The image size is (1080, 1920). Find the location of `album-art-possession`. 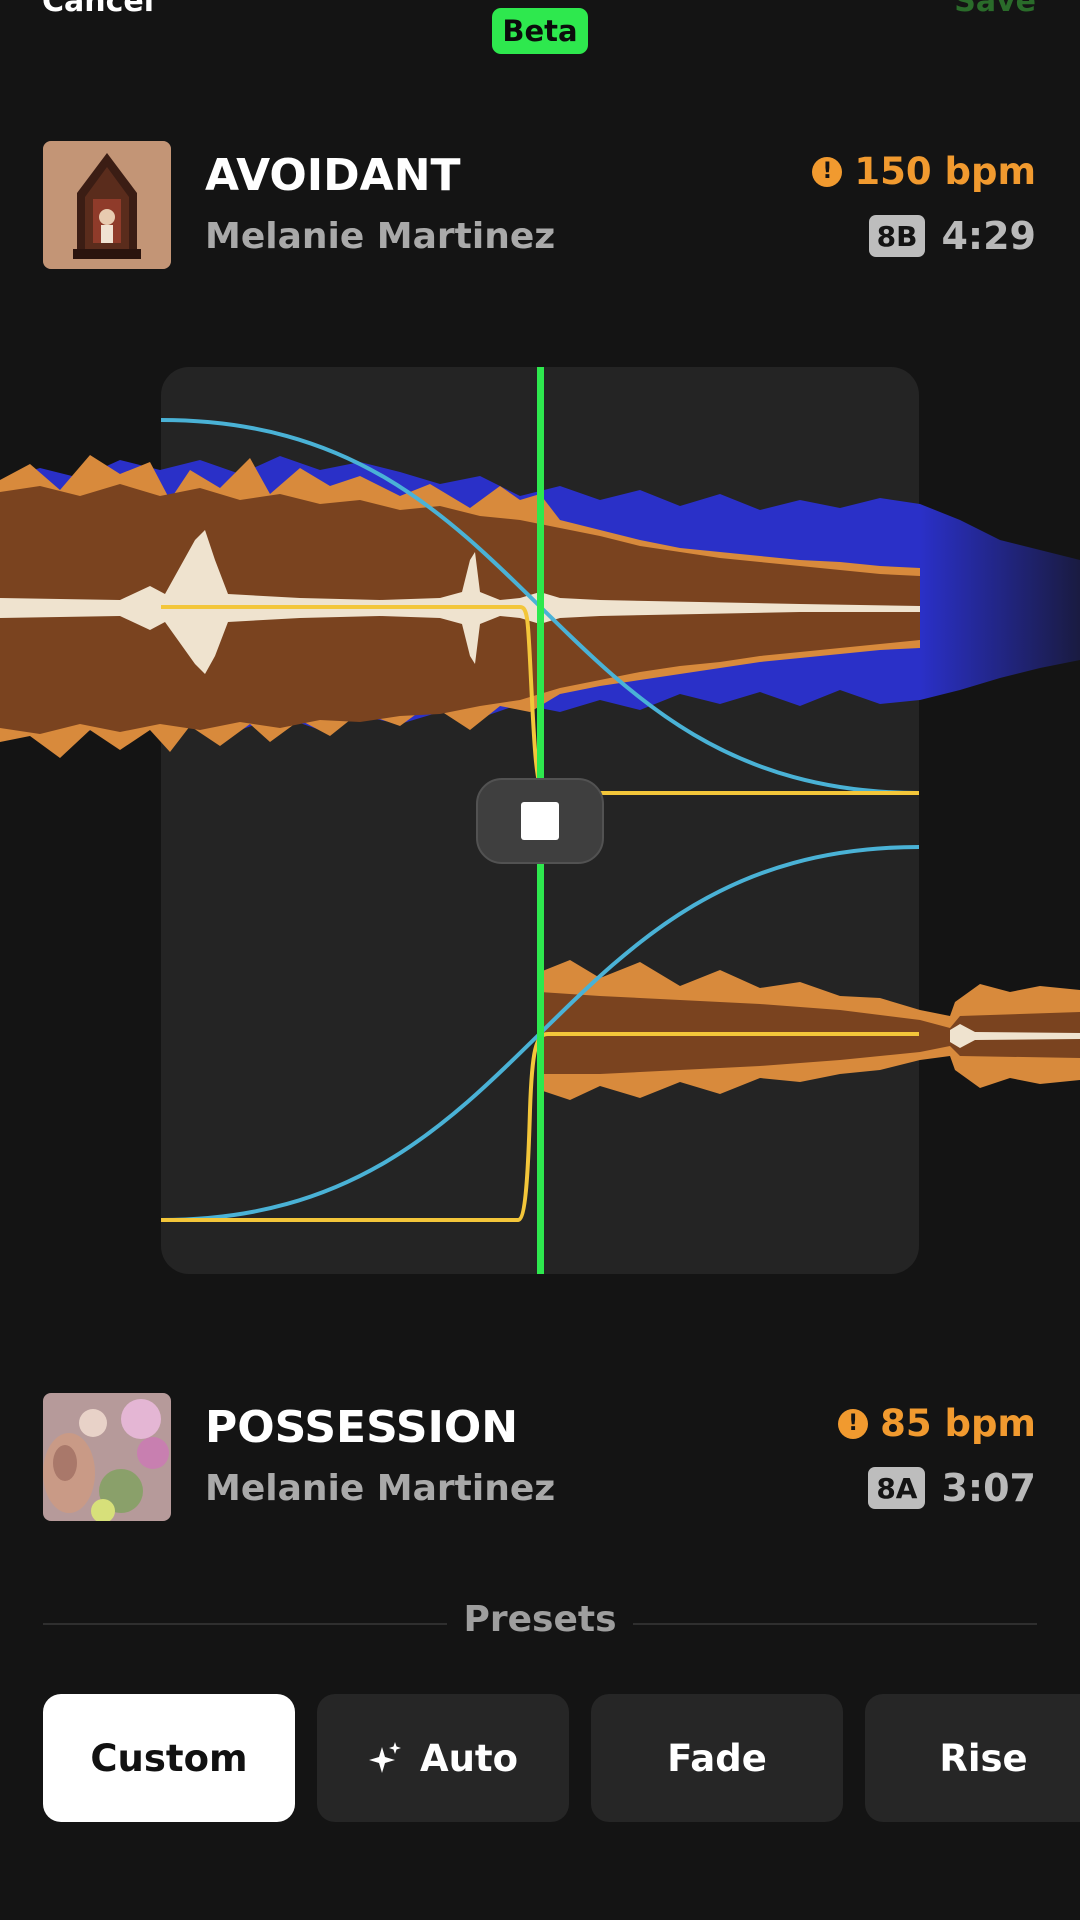

album-art-possession is located at coordinates (107, 1457).